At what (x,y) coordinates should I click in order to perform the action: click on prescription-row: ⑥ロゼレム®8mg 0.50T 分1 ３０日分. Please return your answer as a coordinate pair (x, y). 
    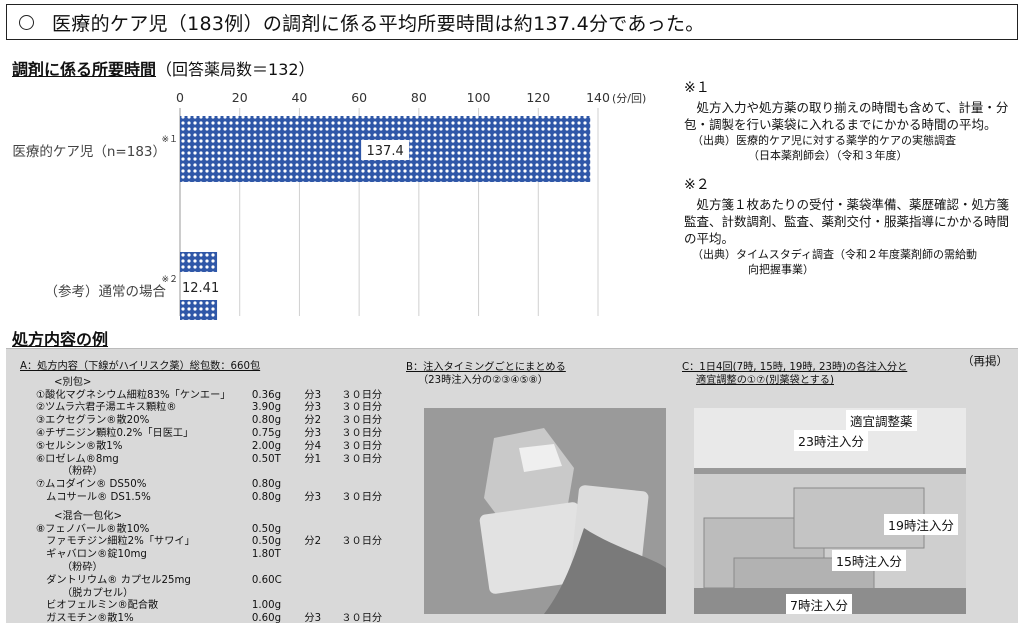
    Looking at the image, I should click on (205, 460).